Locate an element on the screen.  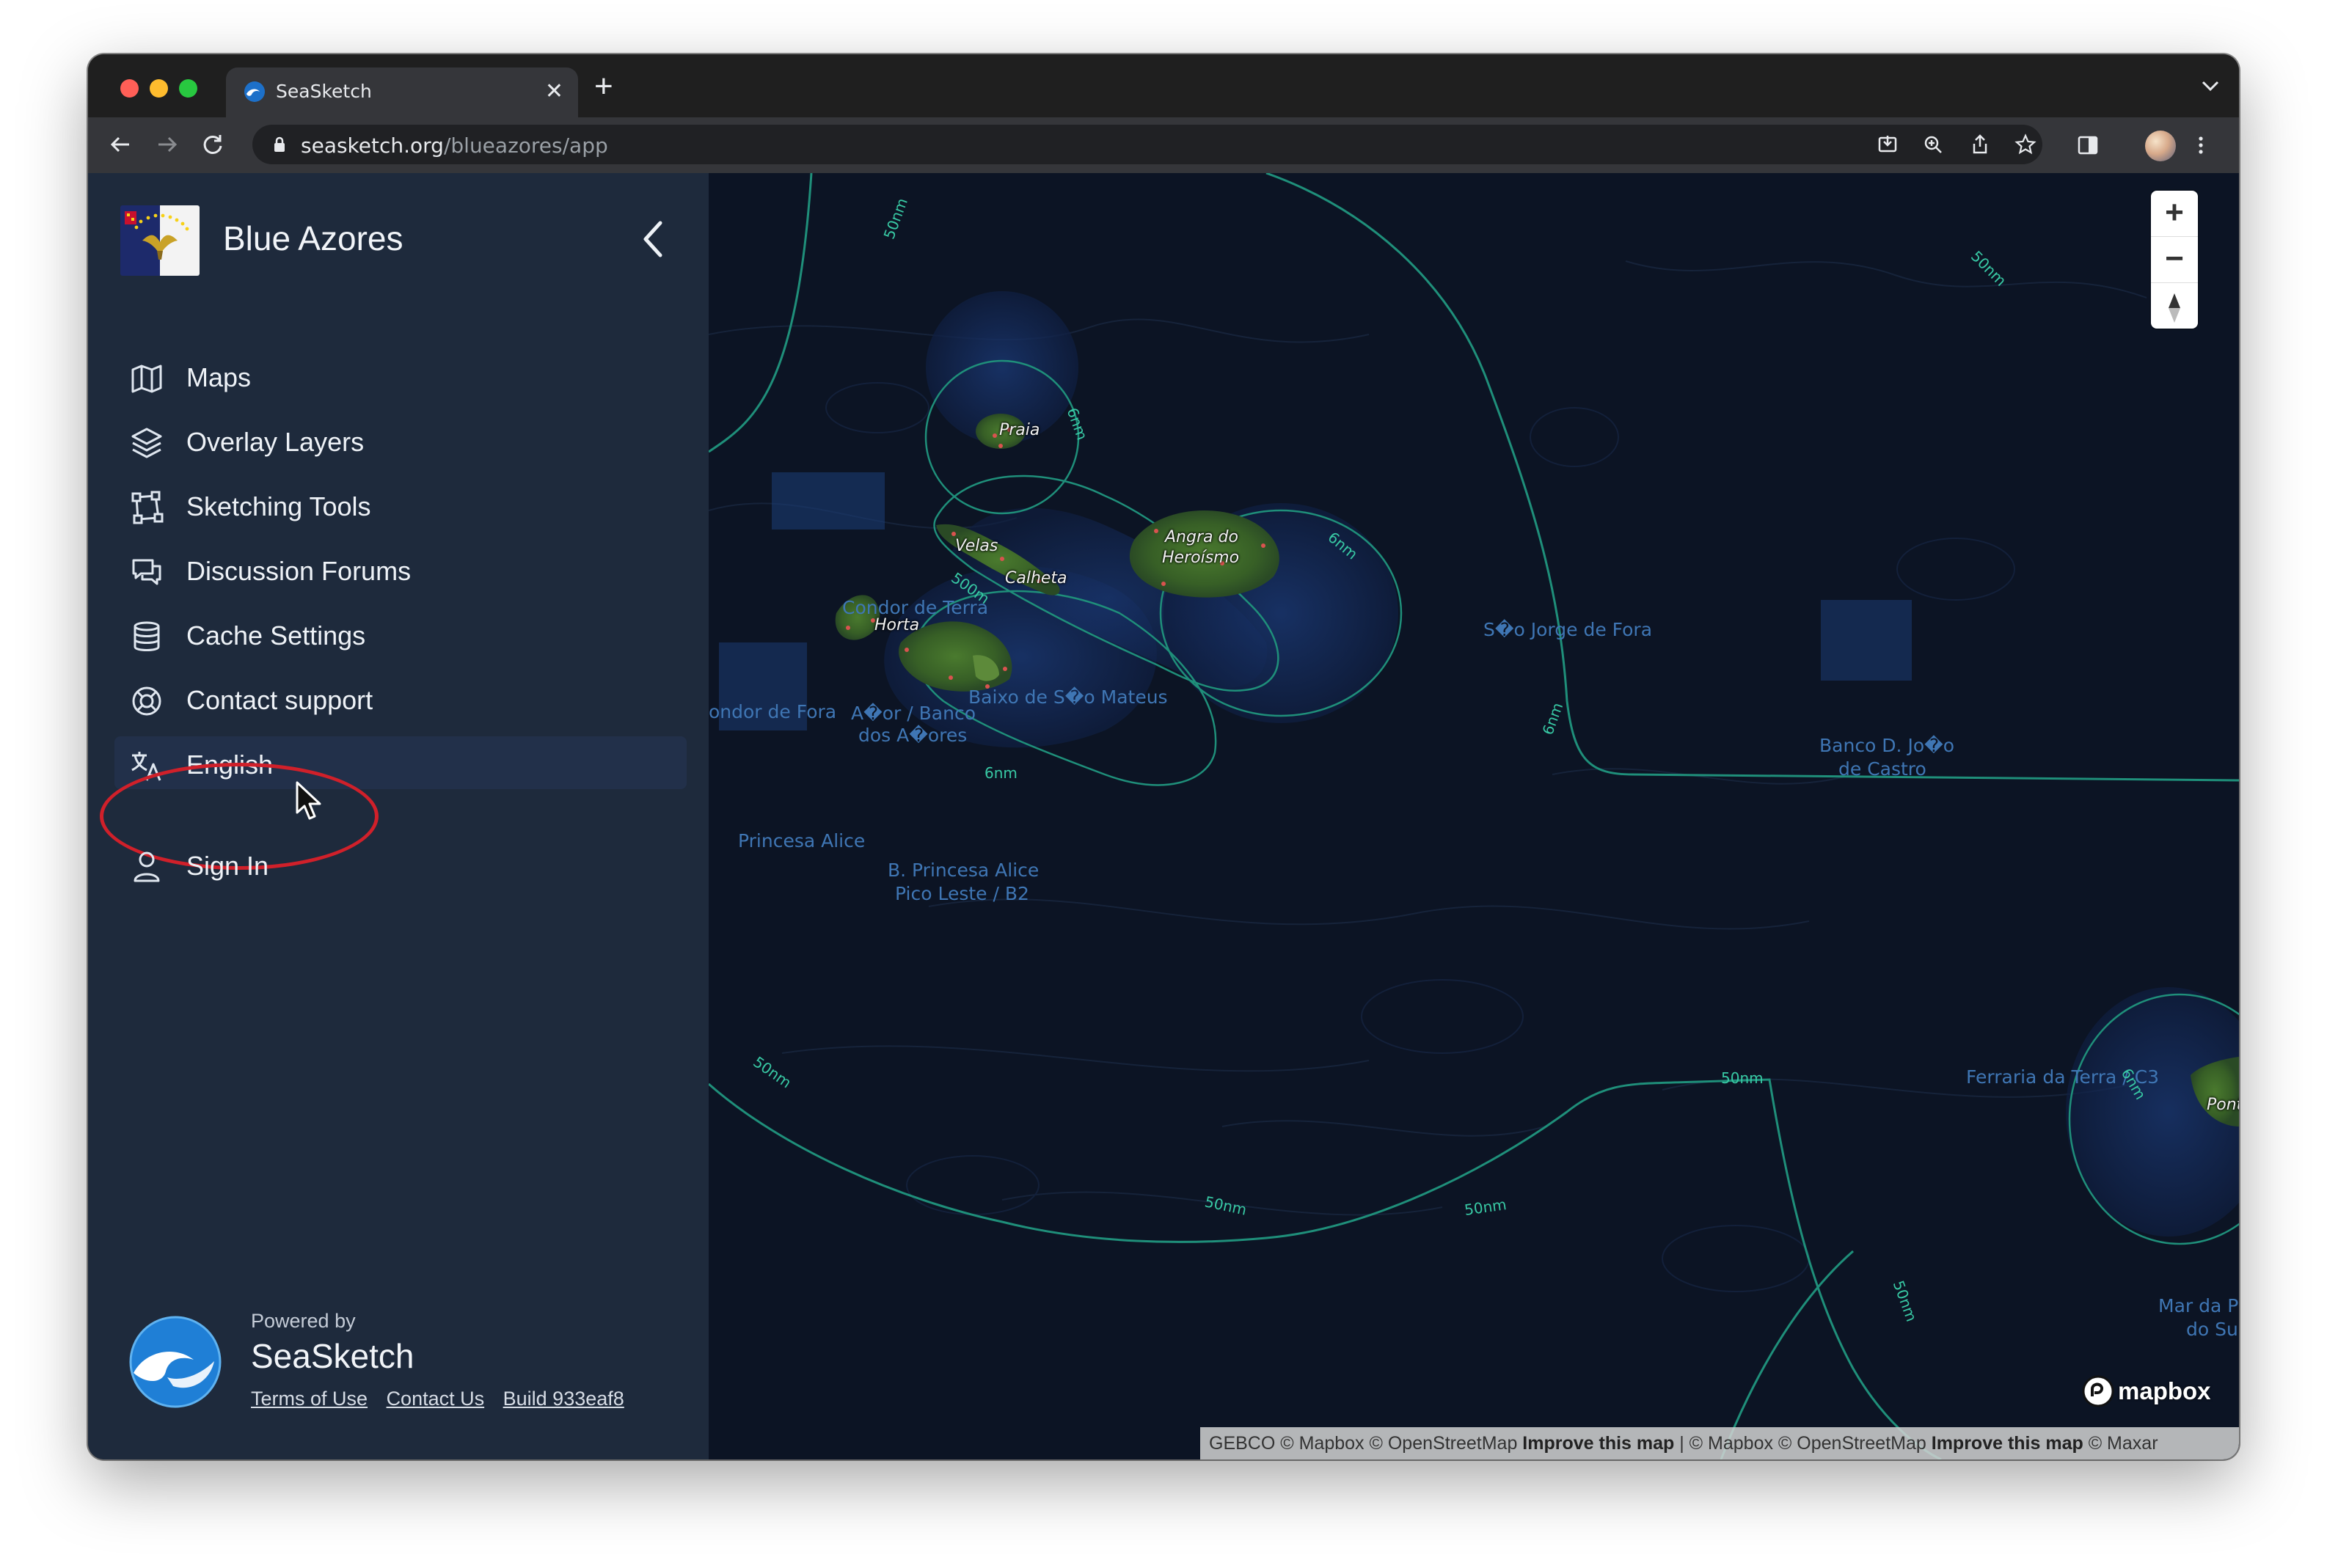
seasketch-favicon-icon is located at coordinates (254, 91).